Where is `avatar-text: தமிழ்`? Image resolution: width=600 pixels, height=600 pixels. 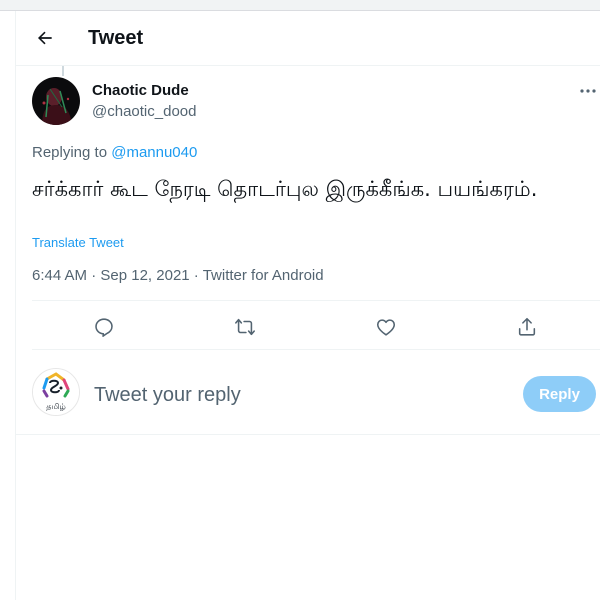 avatar-text: தமிழ் is located at coordinates (56, 406).